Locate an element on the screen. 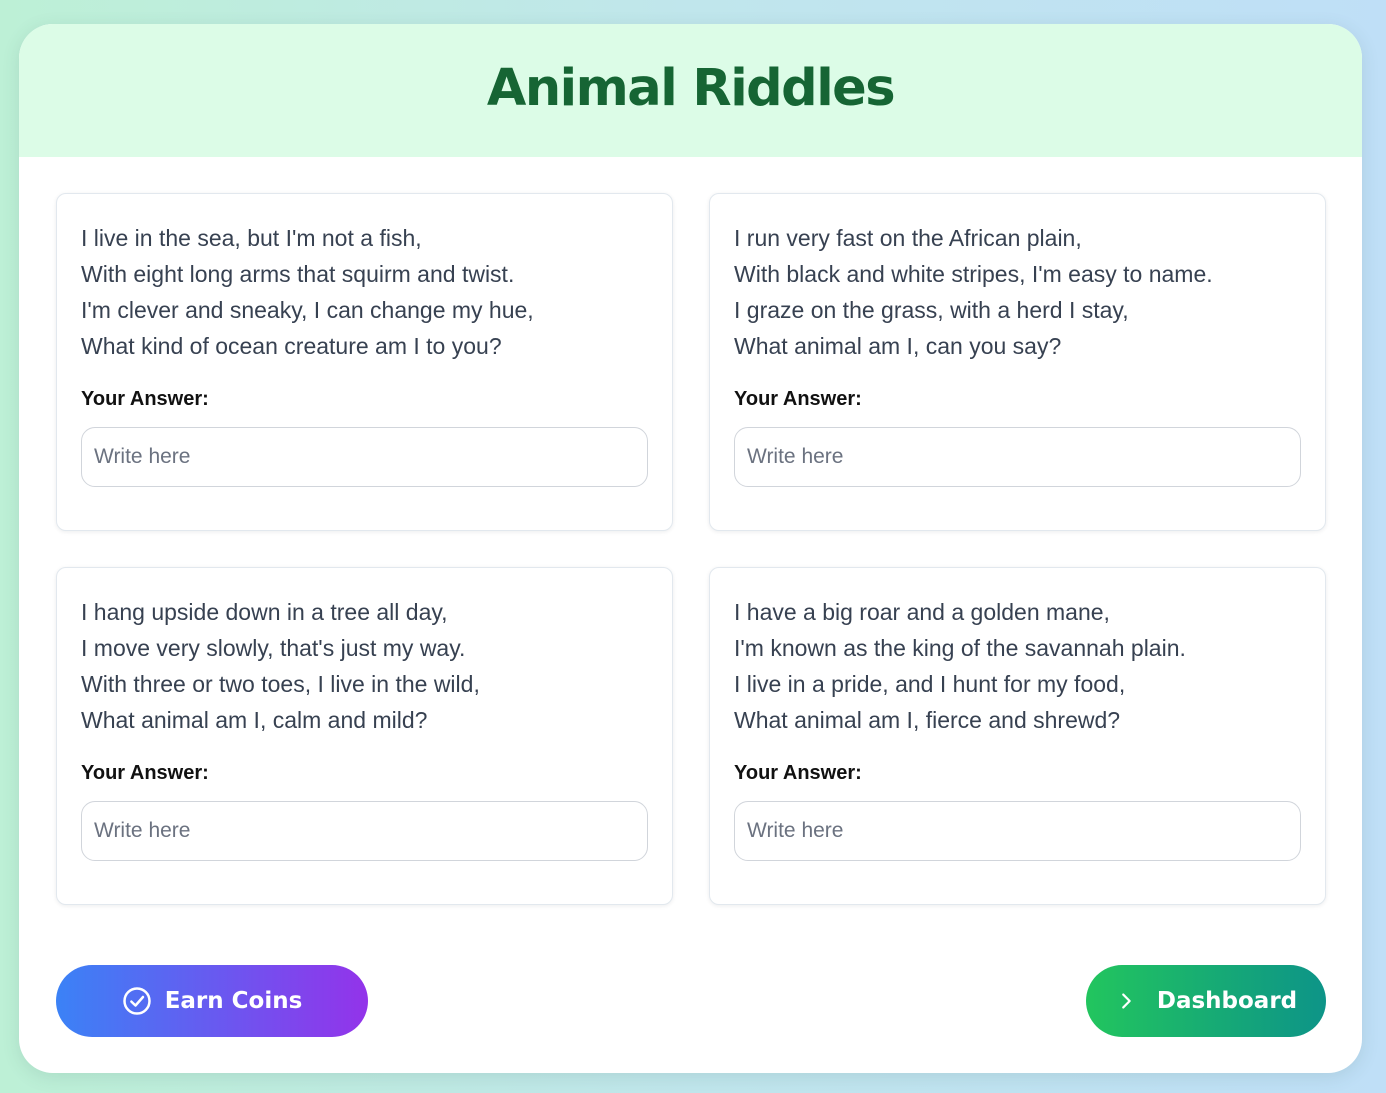  riddle-line: I run very fast on the African plain, is located at coordinates (908, 238).